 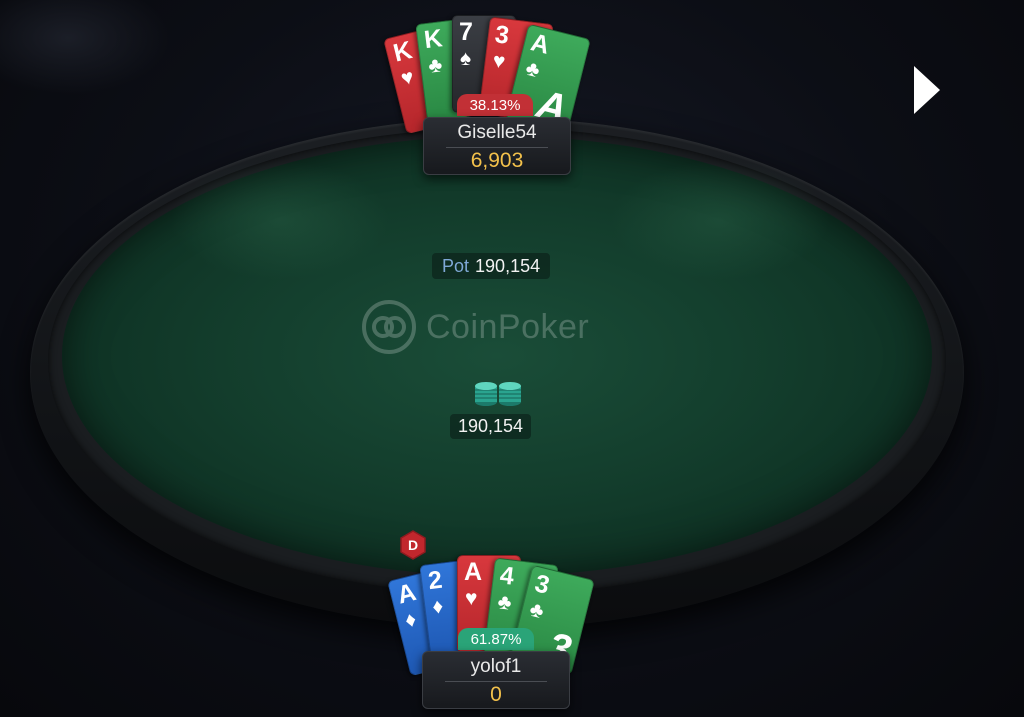 What do you see at coordinates (466, 58) in the screenshot?
I see `card-suit: ♠` at bounding box center [466, 58].